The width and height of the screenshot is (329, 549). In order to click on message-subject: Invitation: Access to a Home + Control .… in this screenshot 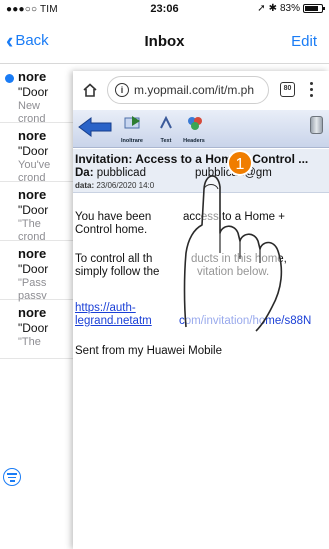, I will do `click(192, 159)`.